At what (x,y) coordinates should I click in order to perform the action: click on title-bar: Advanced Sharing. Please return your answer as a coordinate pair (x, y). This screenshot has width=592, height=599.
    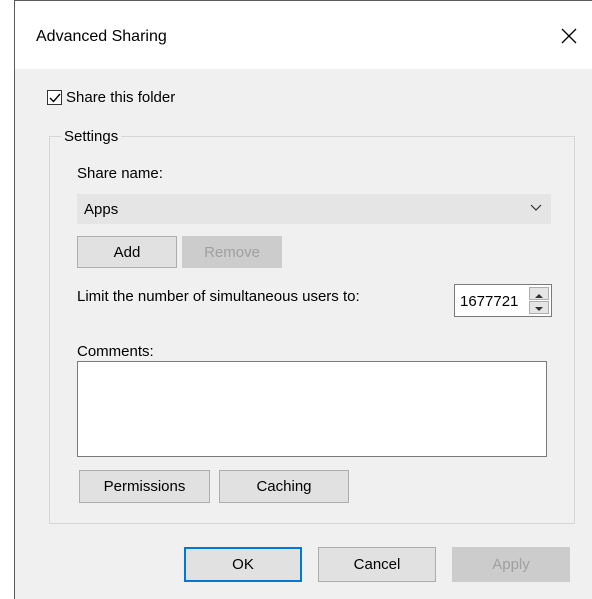
    Looking at the image, I should click on (303, 35).